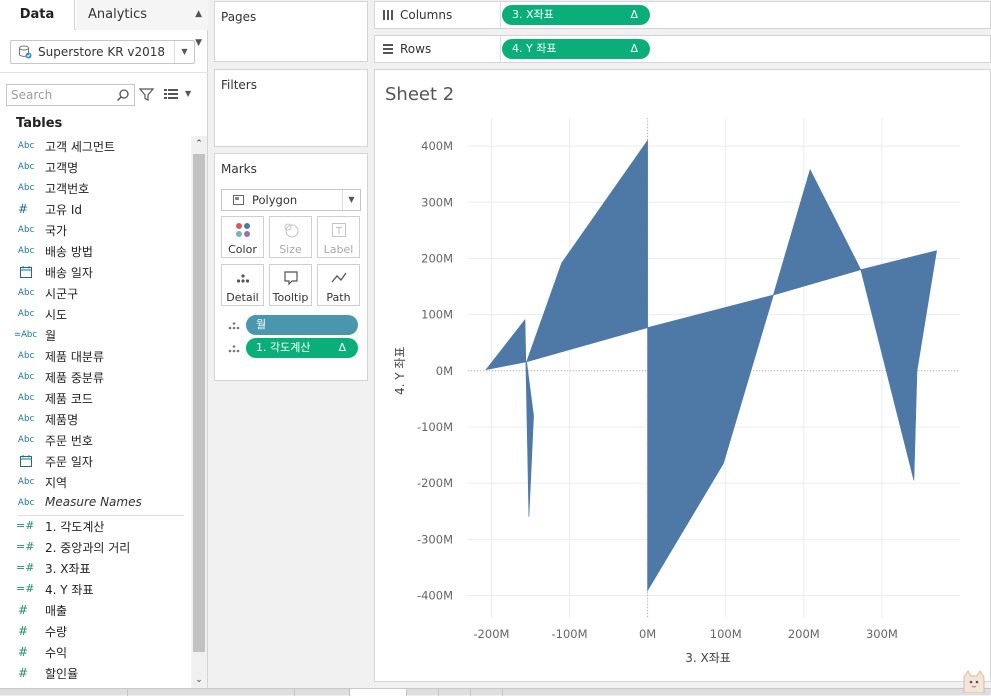 The height and width of the screenshot is (696, 991). I want to click on field-item: Abc 제품 대분류, so click(95, 356).